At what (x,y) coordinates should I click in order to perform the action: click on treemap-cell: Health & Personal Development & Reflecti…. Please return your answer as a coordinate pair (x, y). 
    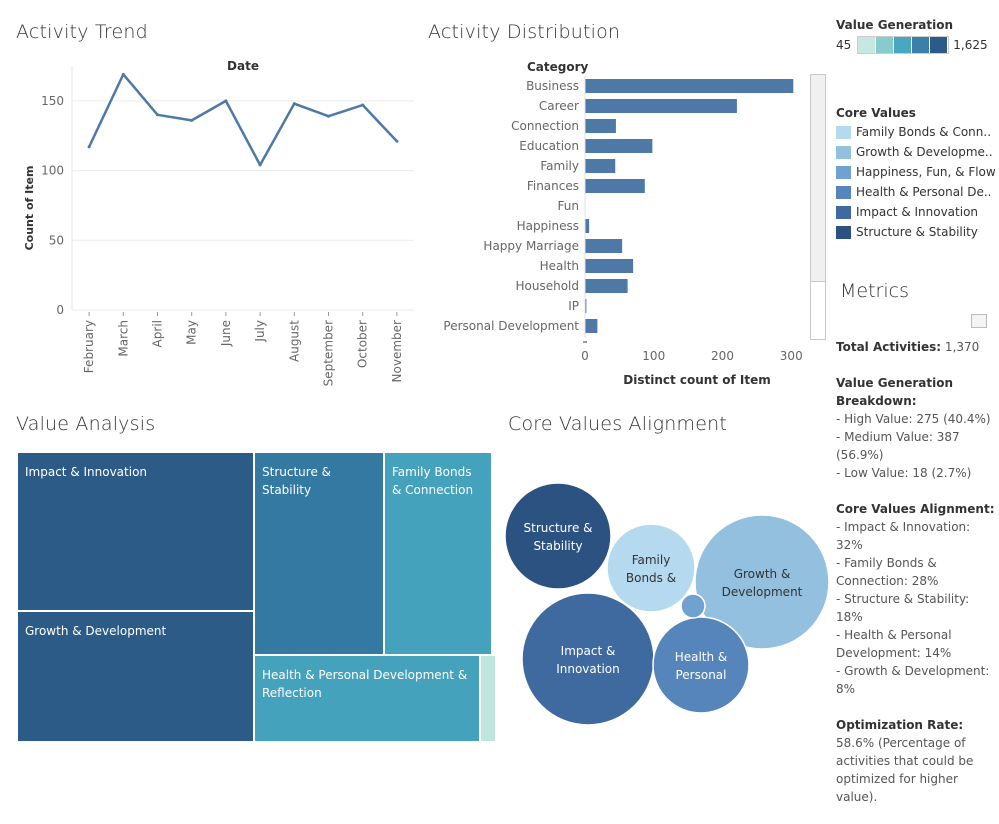
    Looking at the image, I should click on (367, 698).